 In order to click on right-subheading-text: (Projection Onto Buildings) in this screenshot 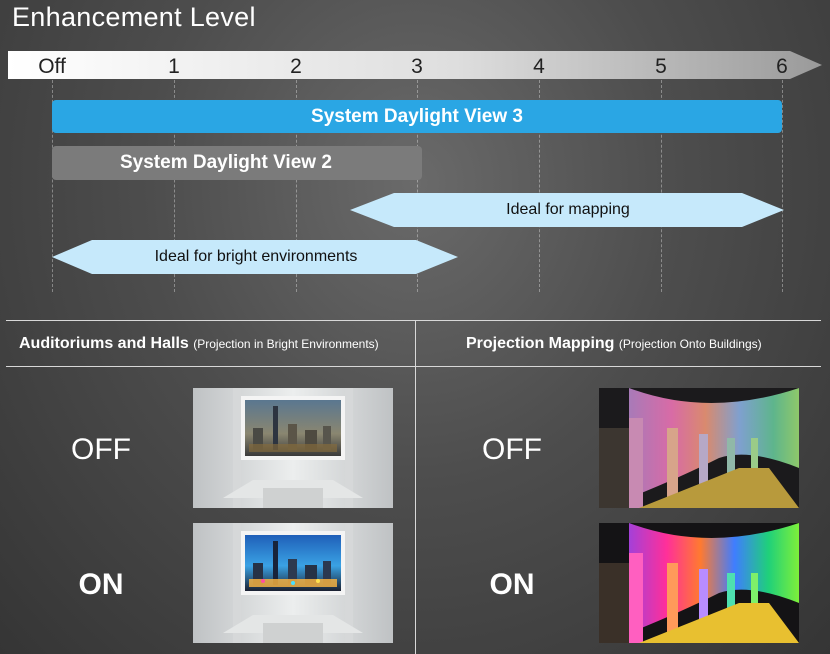, I will do `click(690, 344)`.